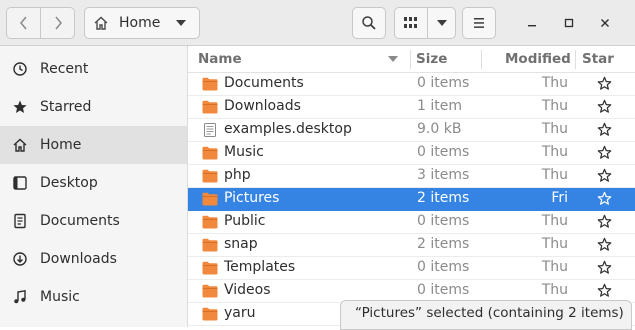 The image size is (635, 330). What do you see at coordinates (411, 107) in the screenshot?
I see `file-row: Downloads 1 item Thu` at bounding box center [411, 107].